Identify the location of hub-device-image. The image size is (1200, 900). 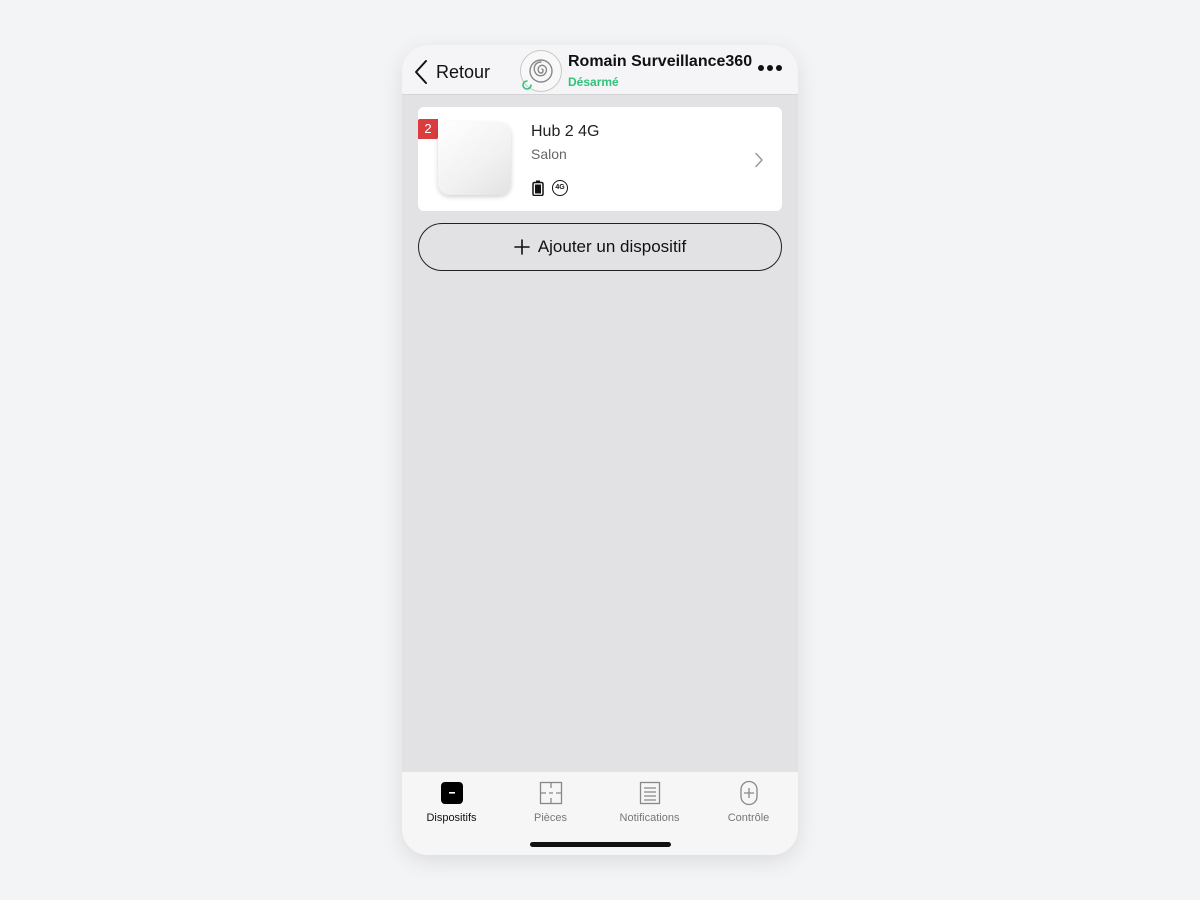
(474, 158).